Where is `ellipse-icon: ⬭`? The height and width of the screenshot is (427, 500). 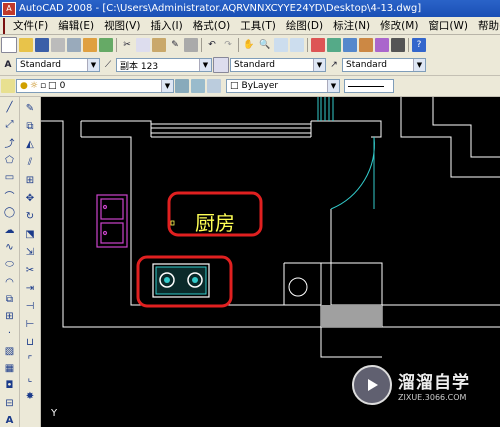
ellipse-icon: ⬭ is located at coordinates (10, 264).